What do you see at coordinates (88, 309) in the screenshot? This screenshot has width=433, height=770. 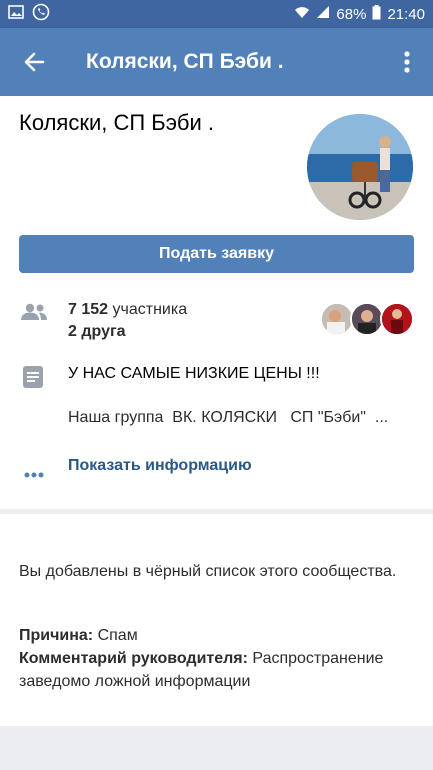 I see `members-count: 7 152` at bounding box center [88, 309].